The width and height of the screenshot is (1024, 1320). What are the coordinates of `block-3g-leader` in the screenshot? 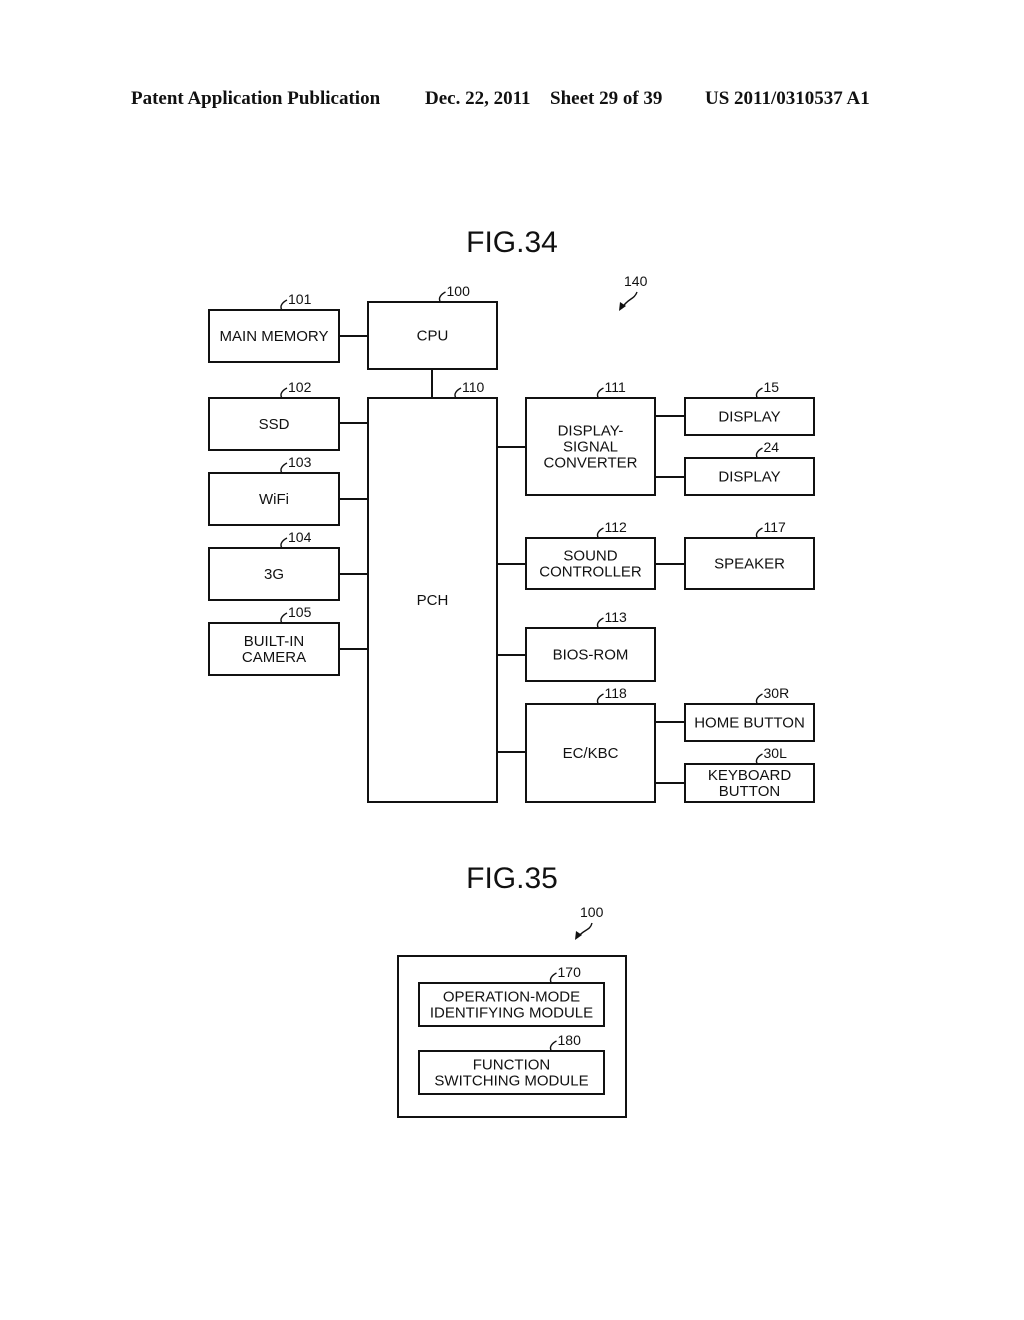 It's located at (284, 543).